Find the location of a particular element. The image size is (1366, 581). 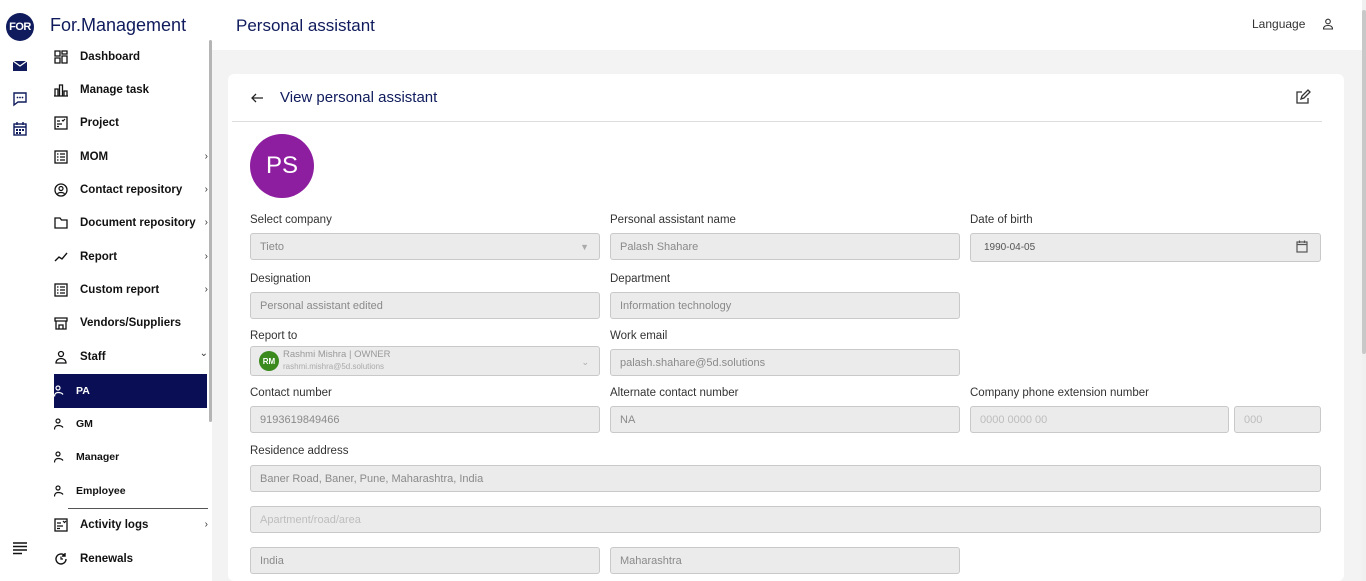

sidebar-subitem-employee: Employee is located at coordinates (130, 491).